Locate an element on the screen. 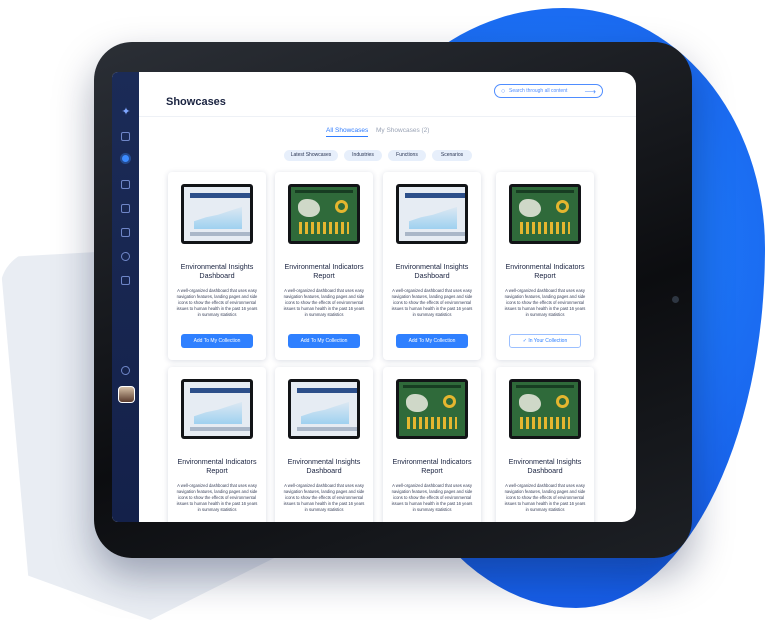 The image size is (765, 626). arrow-right-icon: ⟶ is located at coordinates (590, 91).